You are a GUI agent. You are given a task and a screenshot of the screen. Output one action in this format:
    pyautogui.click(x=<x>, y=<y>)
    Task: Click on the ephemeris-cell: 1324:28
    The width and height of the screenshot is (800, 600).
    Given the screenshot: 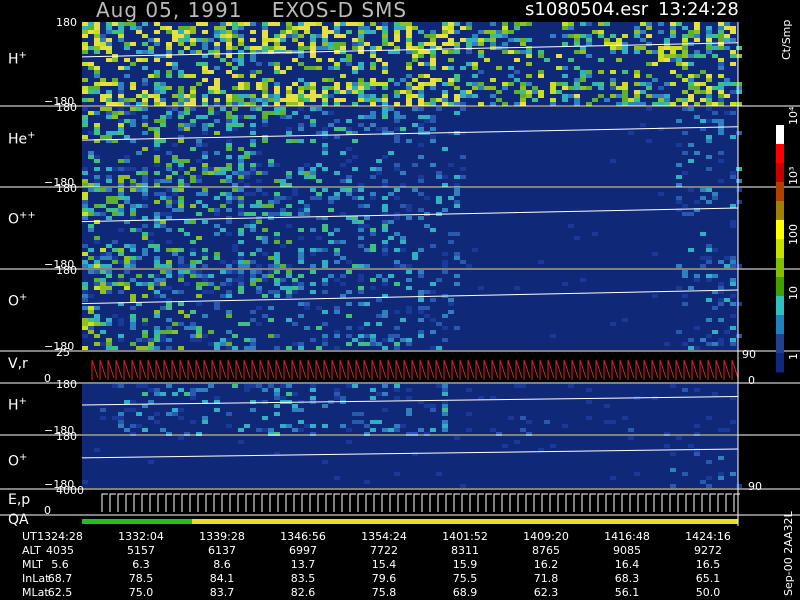 What is the action you would take?
    pyautogui.click(x=60, y=536)
    